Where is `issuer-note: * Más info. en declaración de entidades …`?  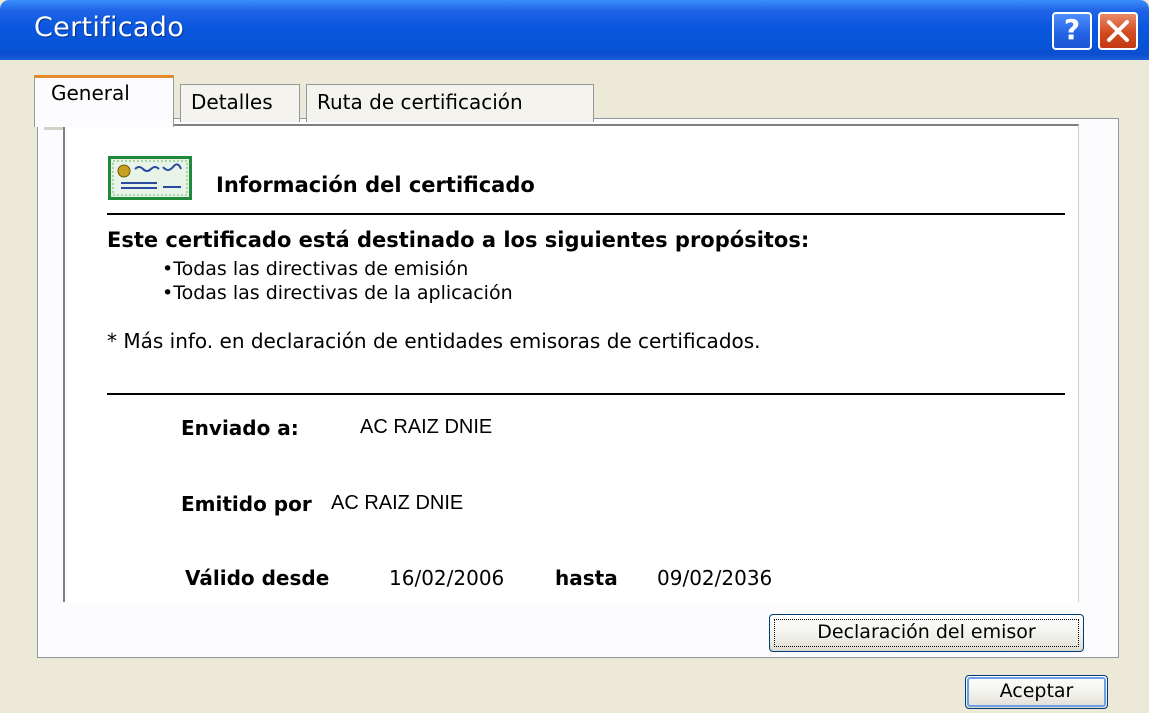 issuer-note: * Más info. en declaración de entidades … is located at coordinates (434, 341).